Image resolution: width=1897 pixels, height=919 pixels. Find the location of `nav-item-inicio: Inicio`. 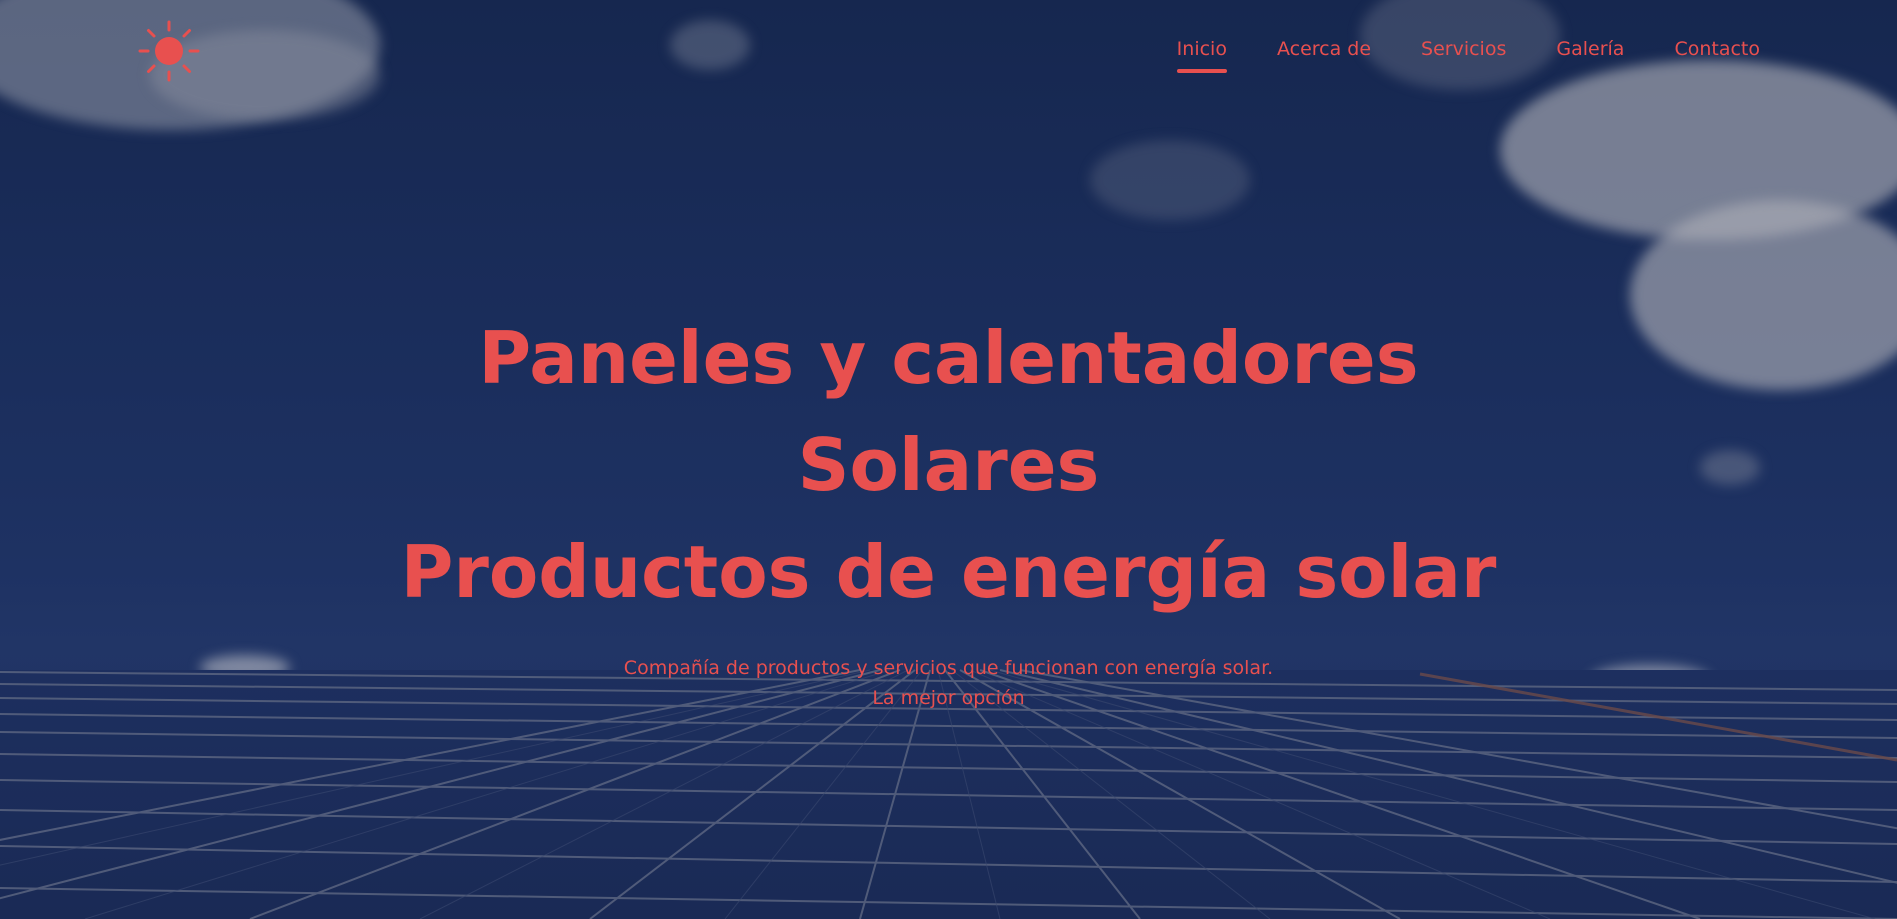

nav-item-inicio: Inicio is located at coordinates (1202, 55).